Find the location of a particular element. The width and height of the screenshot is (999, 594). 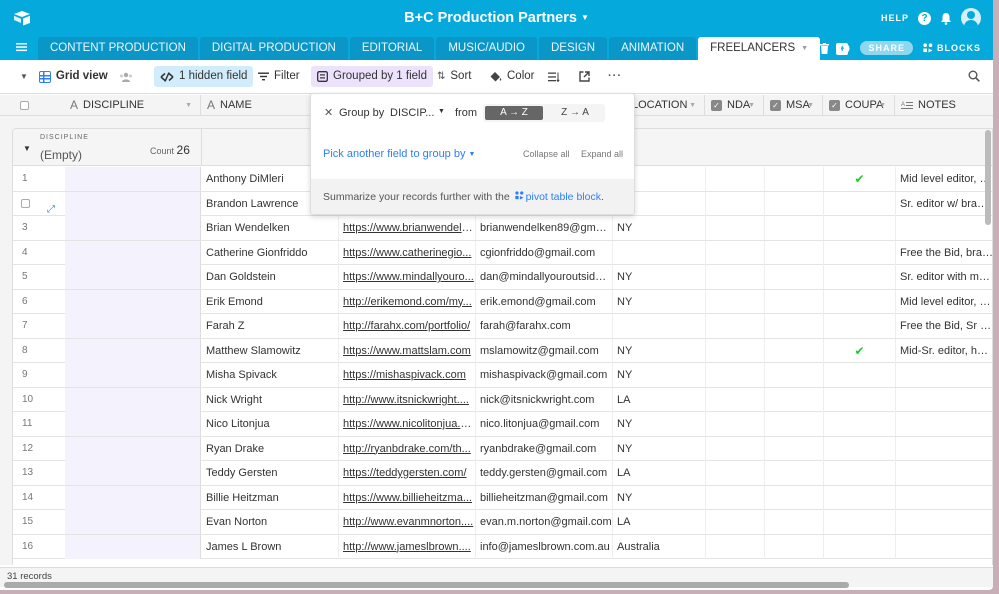

cell-notes: Sr. editor with motio is located at coordinates (944, 277).